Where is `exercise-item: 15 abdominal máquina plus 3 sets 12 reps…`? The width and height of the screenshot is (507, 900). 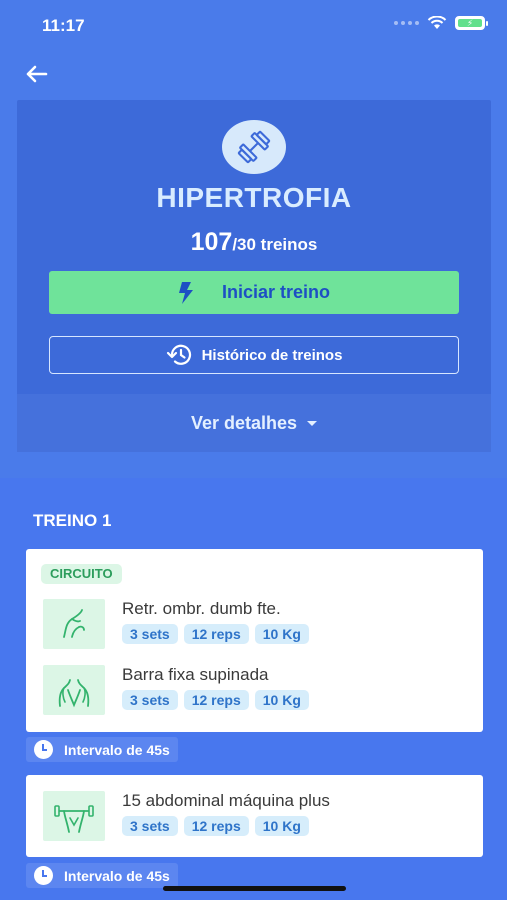
exercise-item: 15 abdominal máquina plus 3 sets 12 reps… is located at coordinates (258, 817).